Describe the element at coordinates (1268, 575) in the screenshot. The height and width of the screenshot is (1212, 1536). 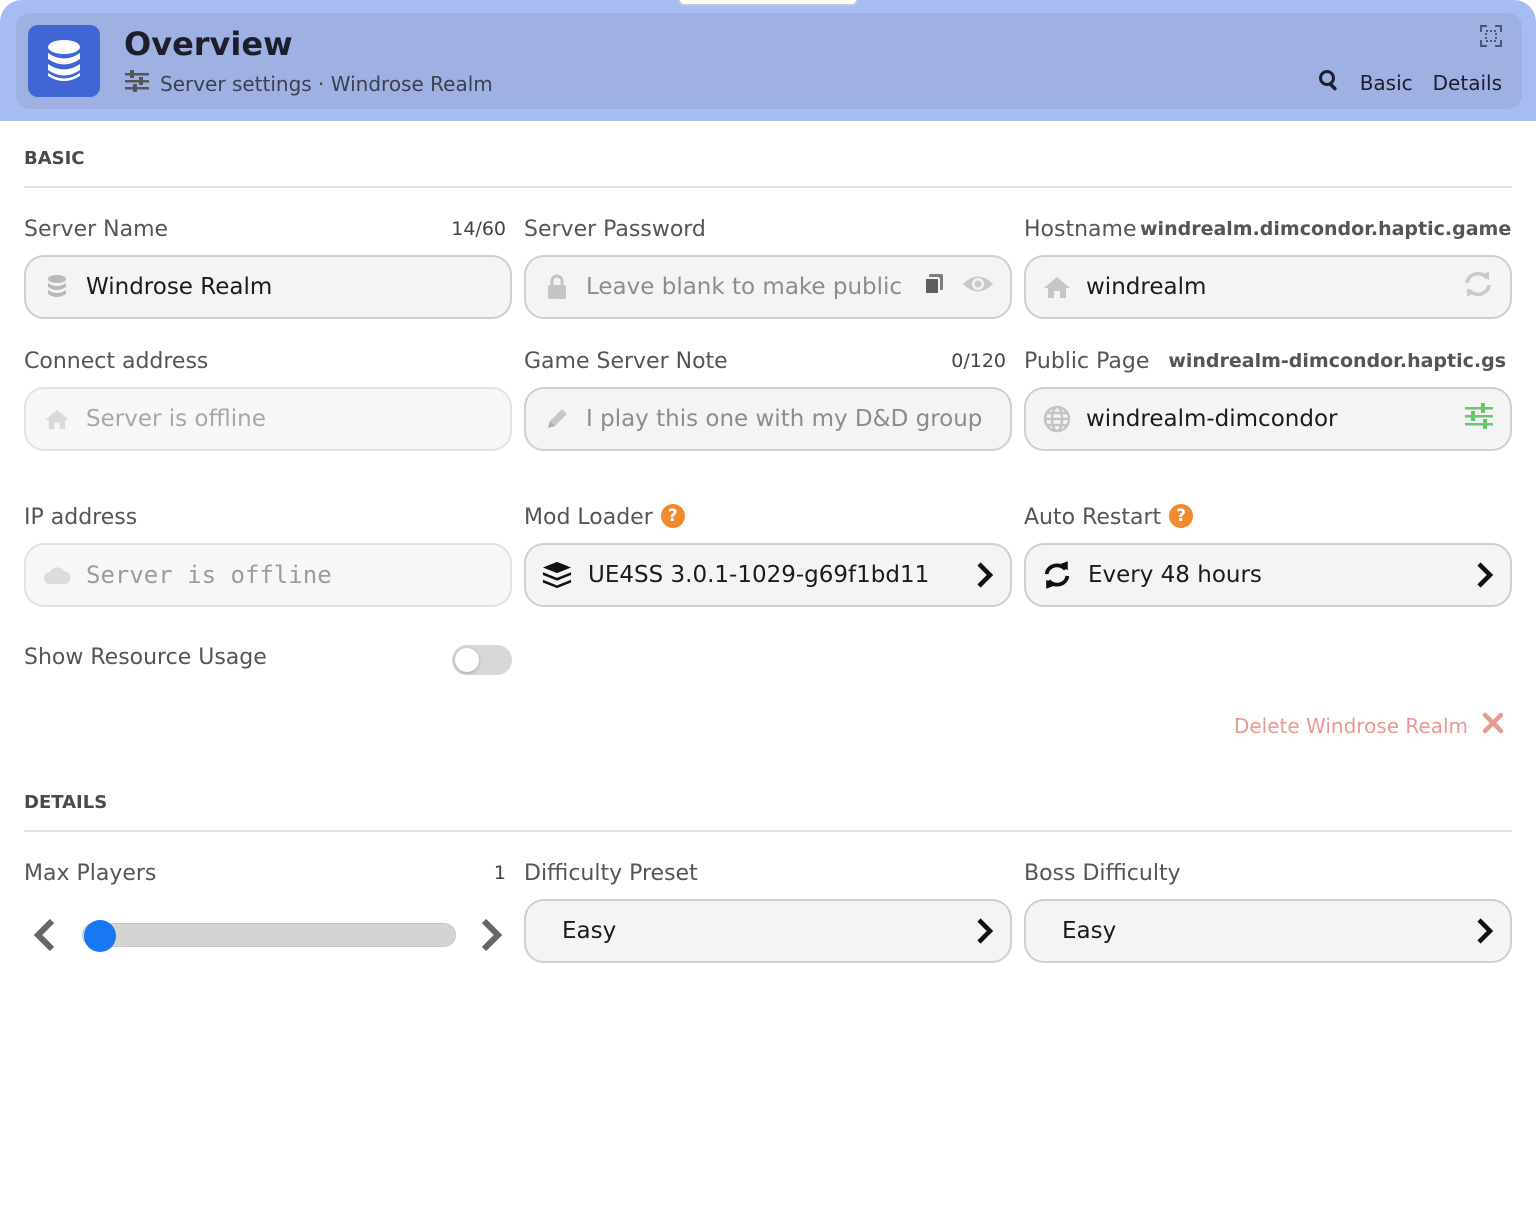
I see `auto-restart-select: Every 48 hours` at that location.